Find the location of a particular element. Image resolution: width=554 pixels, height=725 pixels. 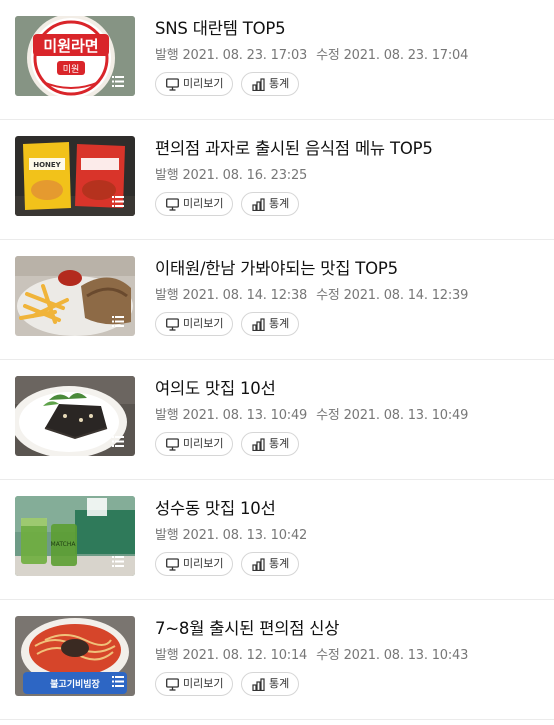

modified-date: 2021. 08. 23. 17:04 is located at coordinates (406, 55).